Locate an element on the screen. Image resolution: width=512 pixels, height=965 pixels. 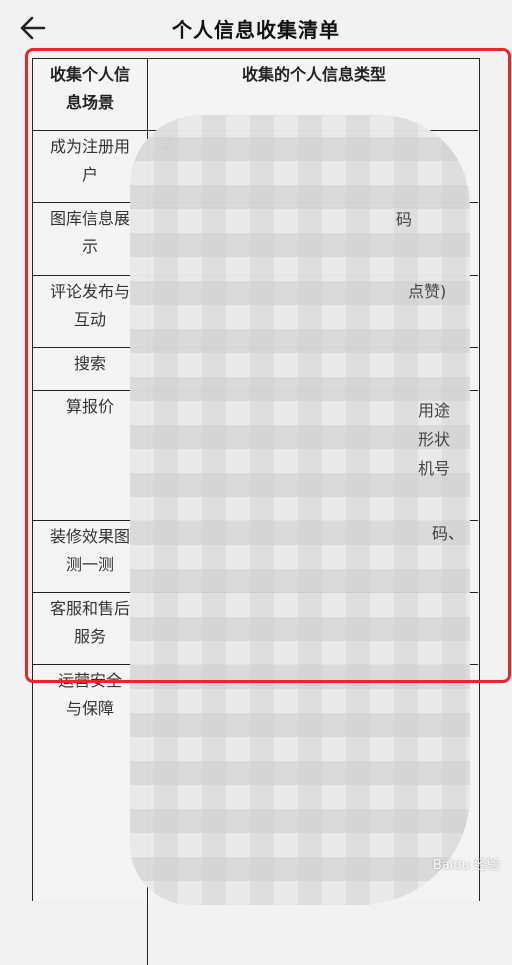
watermark: Baidu 经验 is located at coordinates (466, 865).